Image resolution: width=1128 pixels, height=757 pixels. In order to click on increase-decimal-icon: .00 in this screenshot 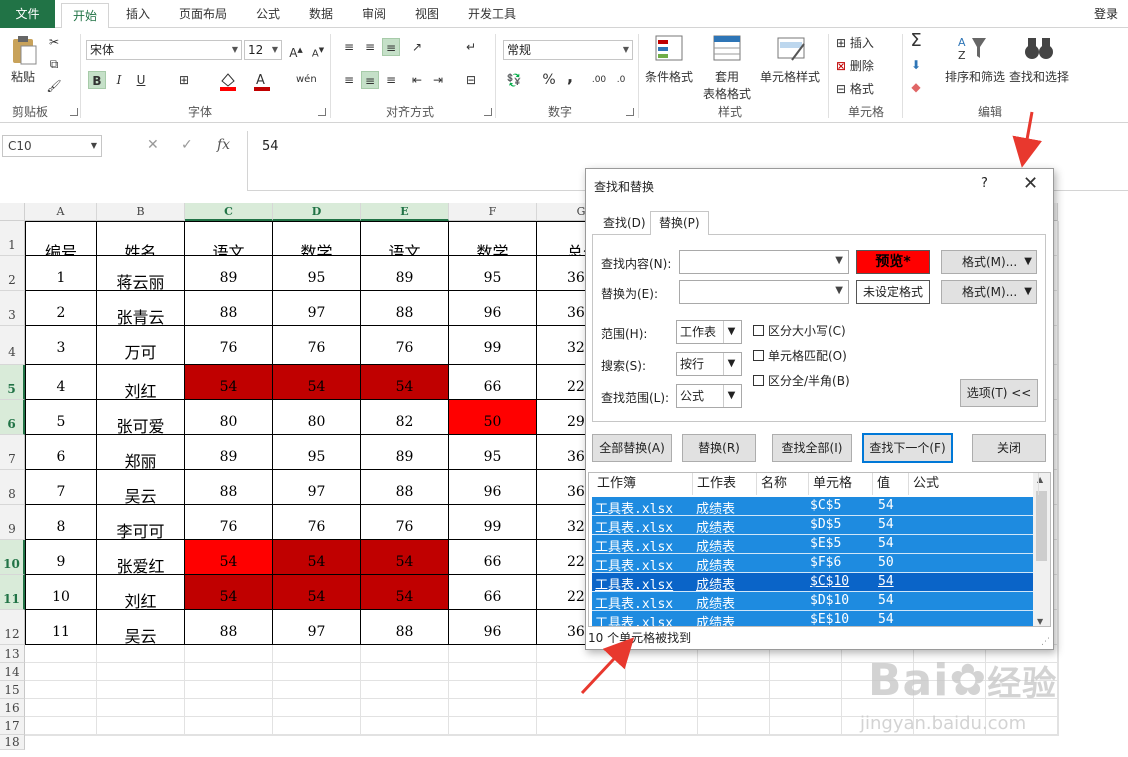, I will do `click(599, 80)`.